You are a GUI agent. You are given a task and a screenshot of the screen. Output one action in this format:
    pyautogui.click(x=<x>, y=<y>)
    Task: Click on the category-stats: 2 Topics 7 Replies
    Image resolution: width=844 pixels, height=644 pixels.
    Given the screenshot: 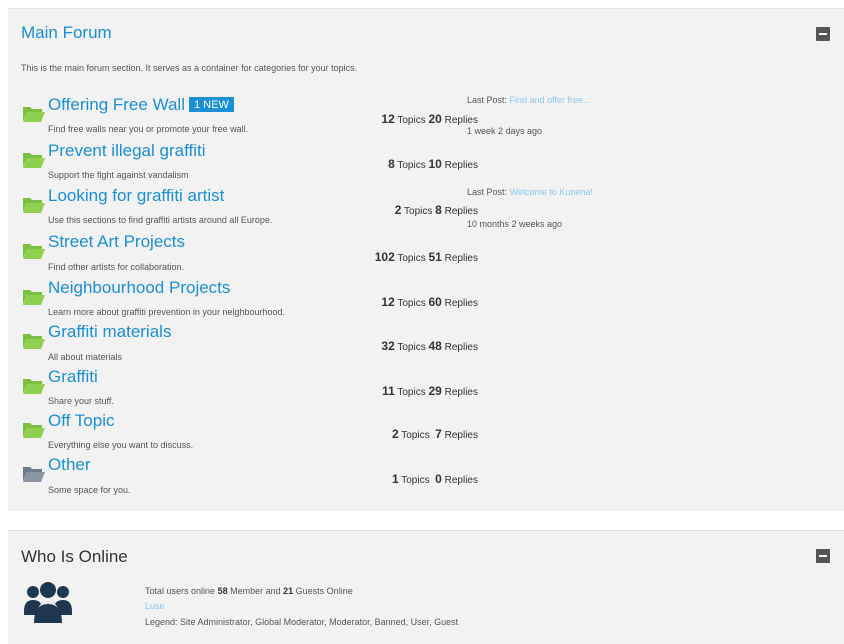 What is the action you would take?
    pyautogui.click(x=434, y=434)
    